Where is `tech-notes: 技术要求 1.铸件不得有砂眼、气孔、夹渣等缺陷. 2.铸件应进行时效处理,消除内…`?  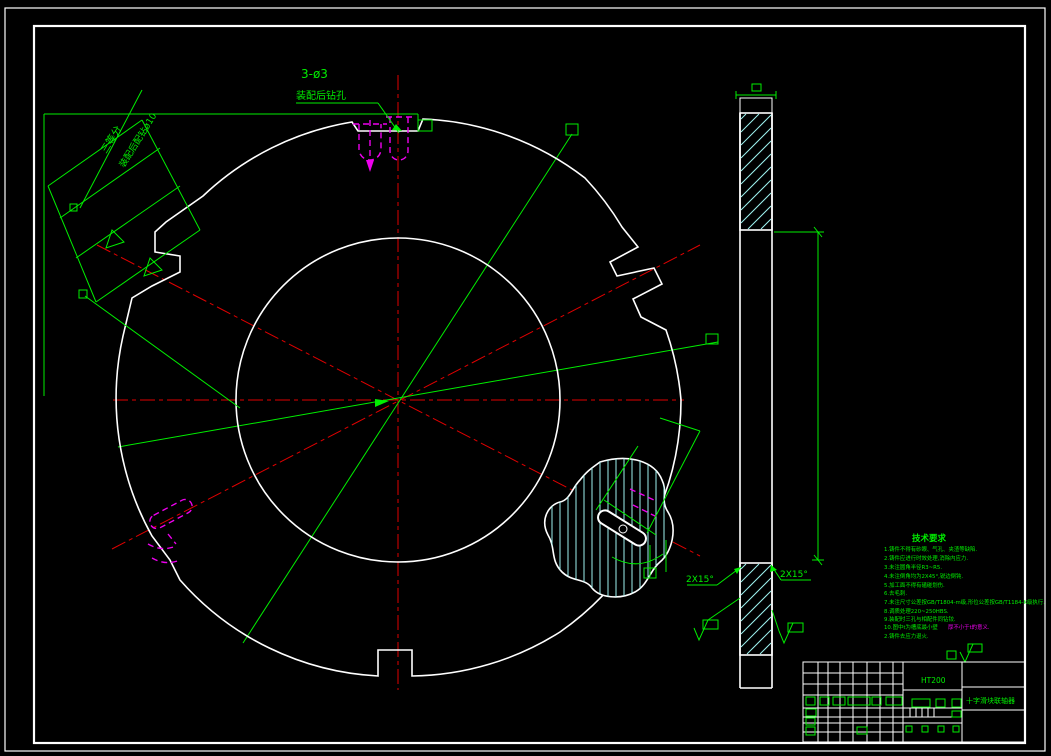 tech-notes: 技术要求 1.铸件不得有砂眼、气孔、夹渣等缺陷. 2.铸件应进行时效处理,消除内… is located at coordinates (964, 586).